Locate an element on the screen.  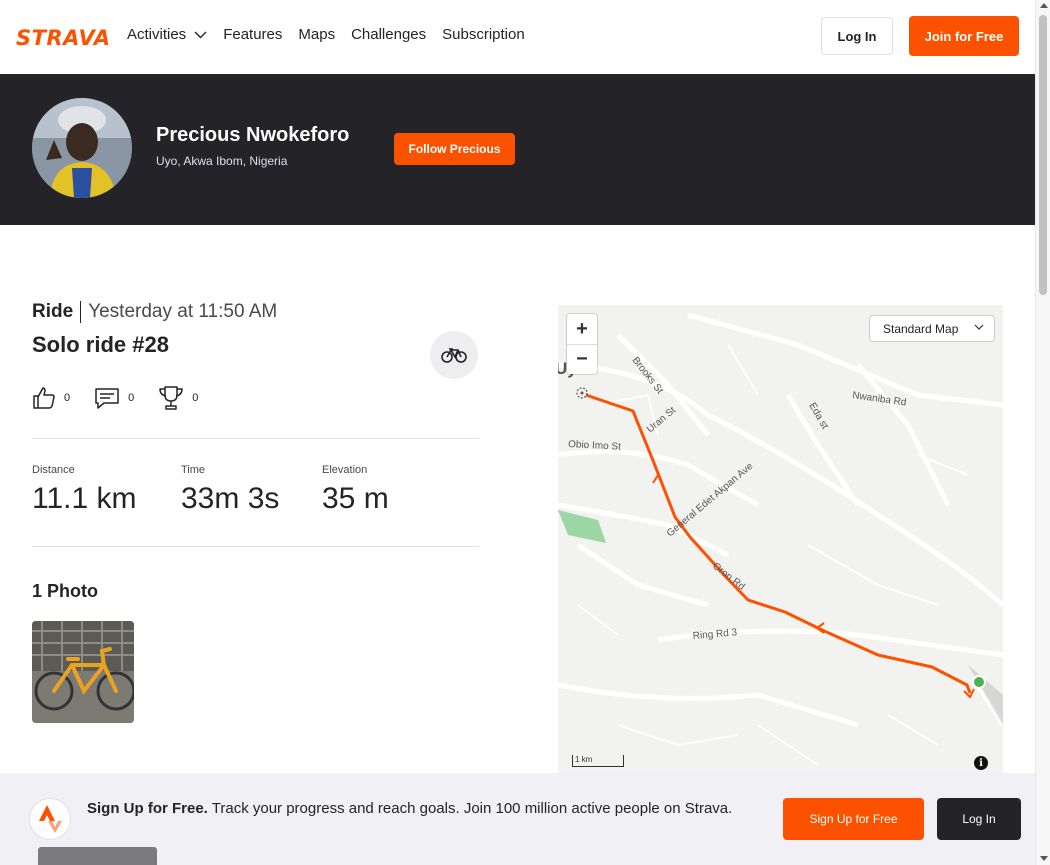
zoom-out-button: − is located at coordinates (582, 359).